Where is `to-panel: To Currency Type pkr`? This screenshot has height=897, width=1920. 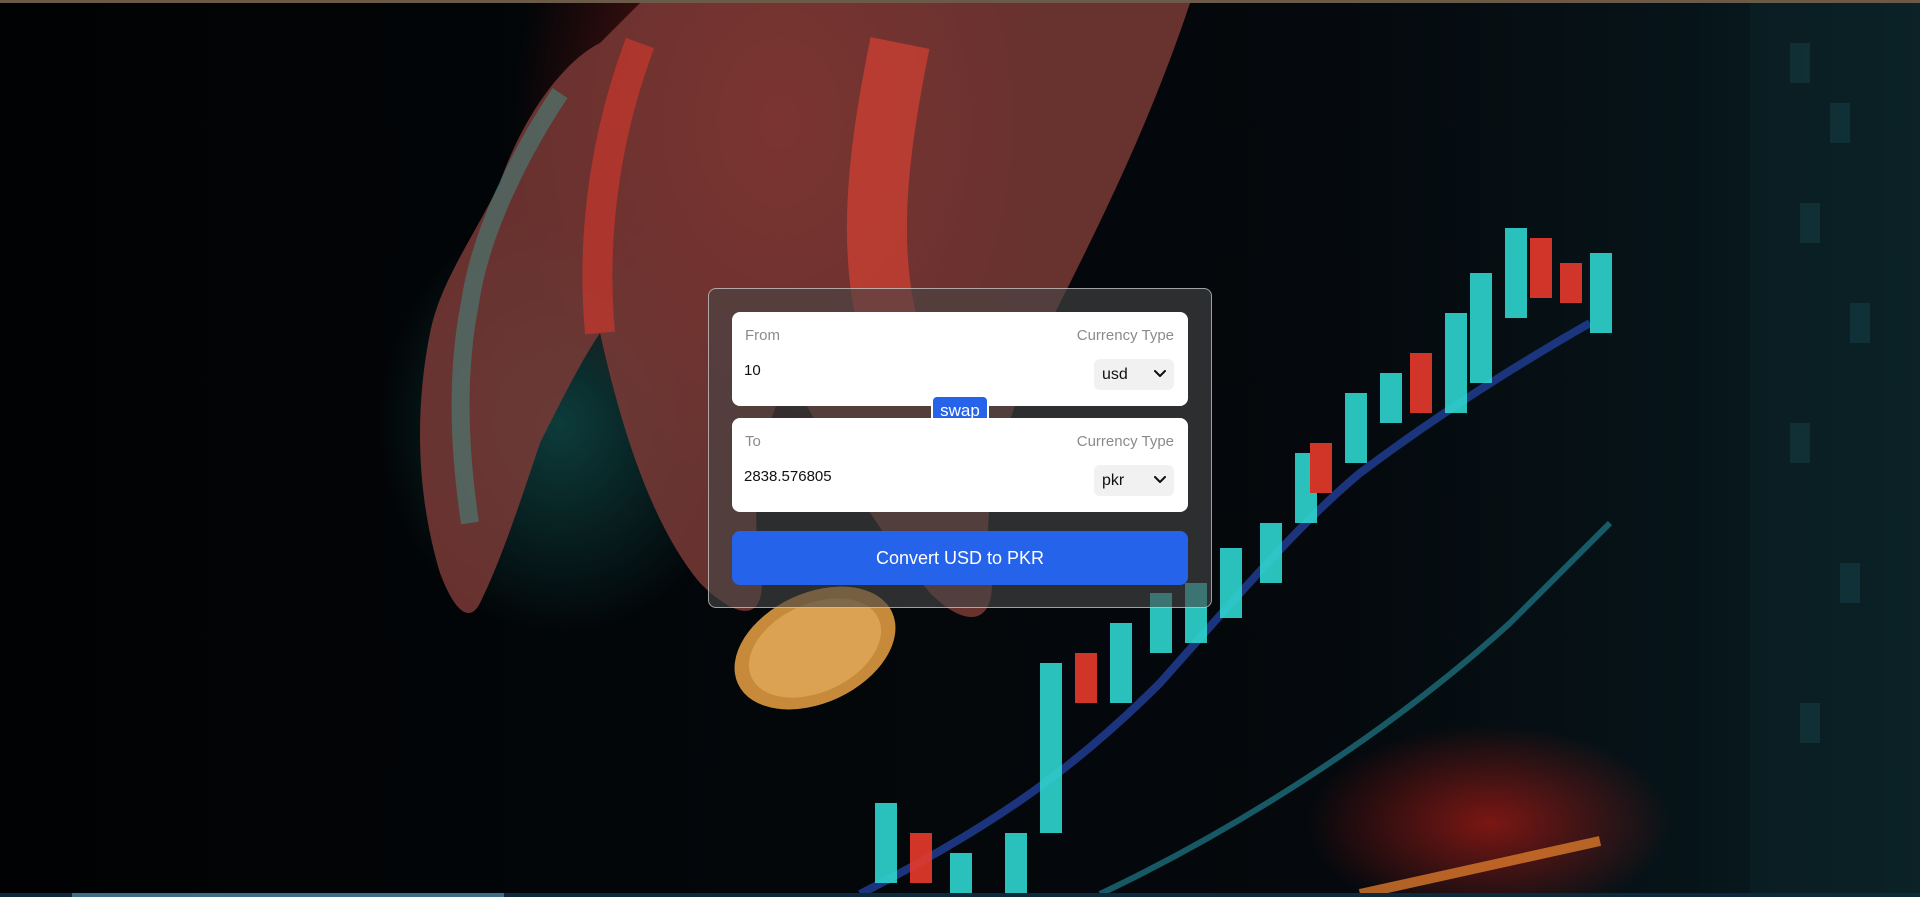 to-panel: To Currency Type pkr is located at coordinates (960, 465).